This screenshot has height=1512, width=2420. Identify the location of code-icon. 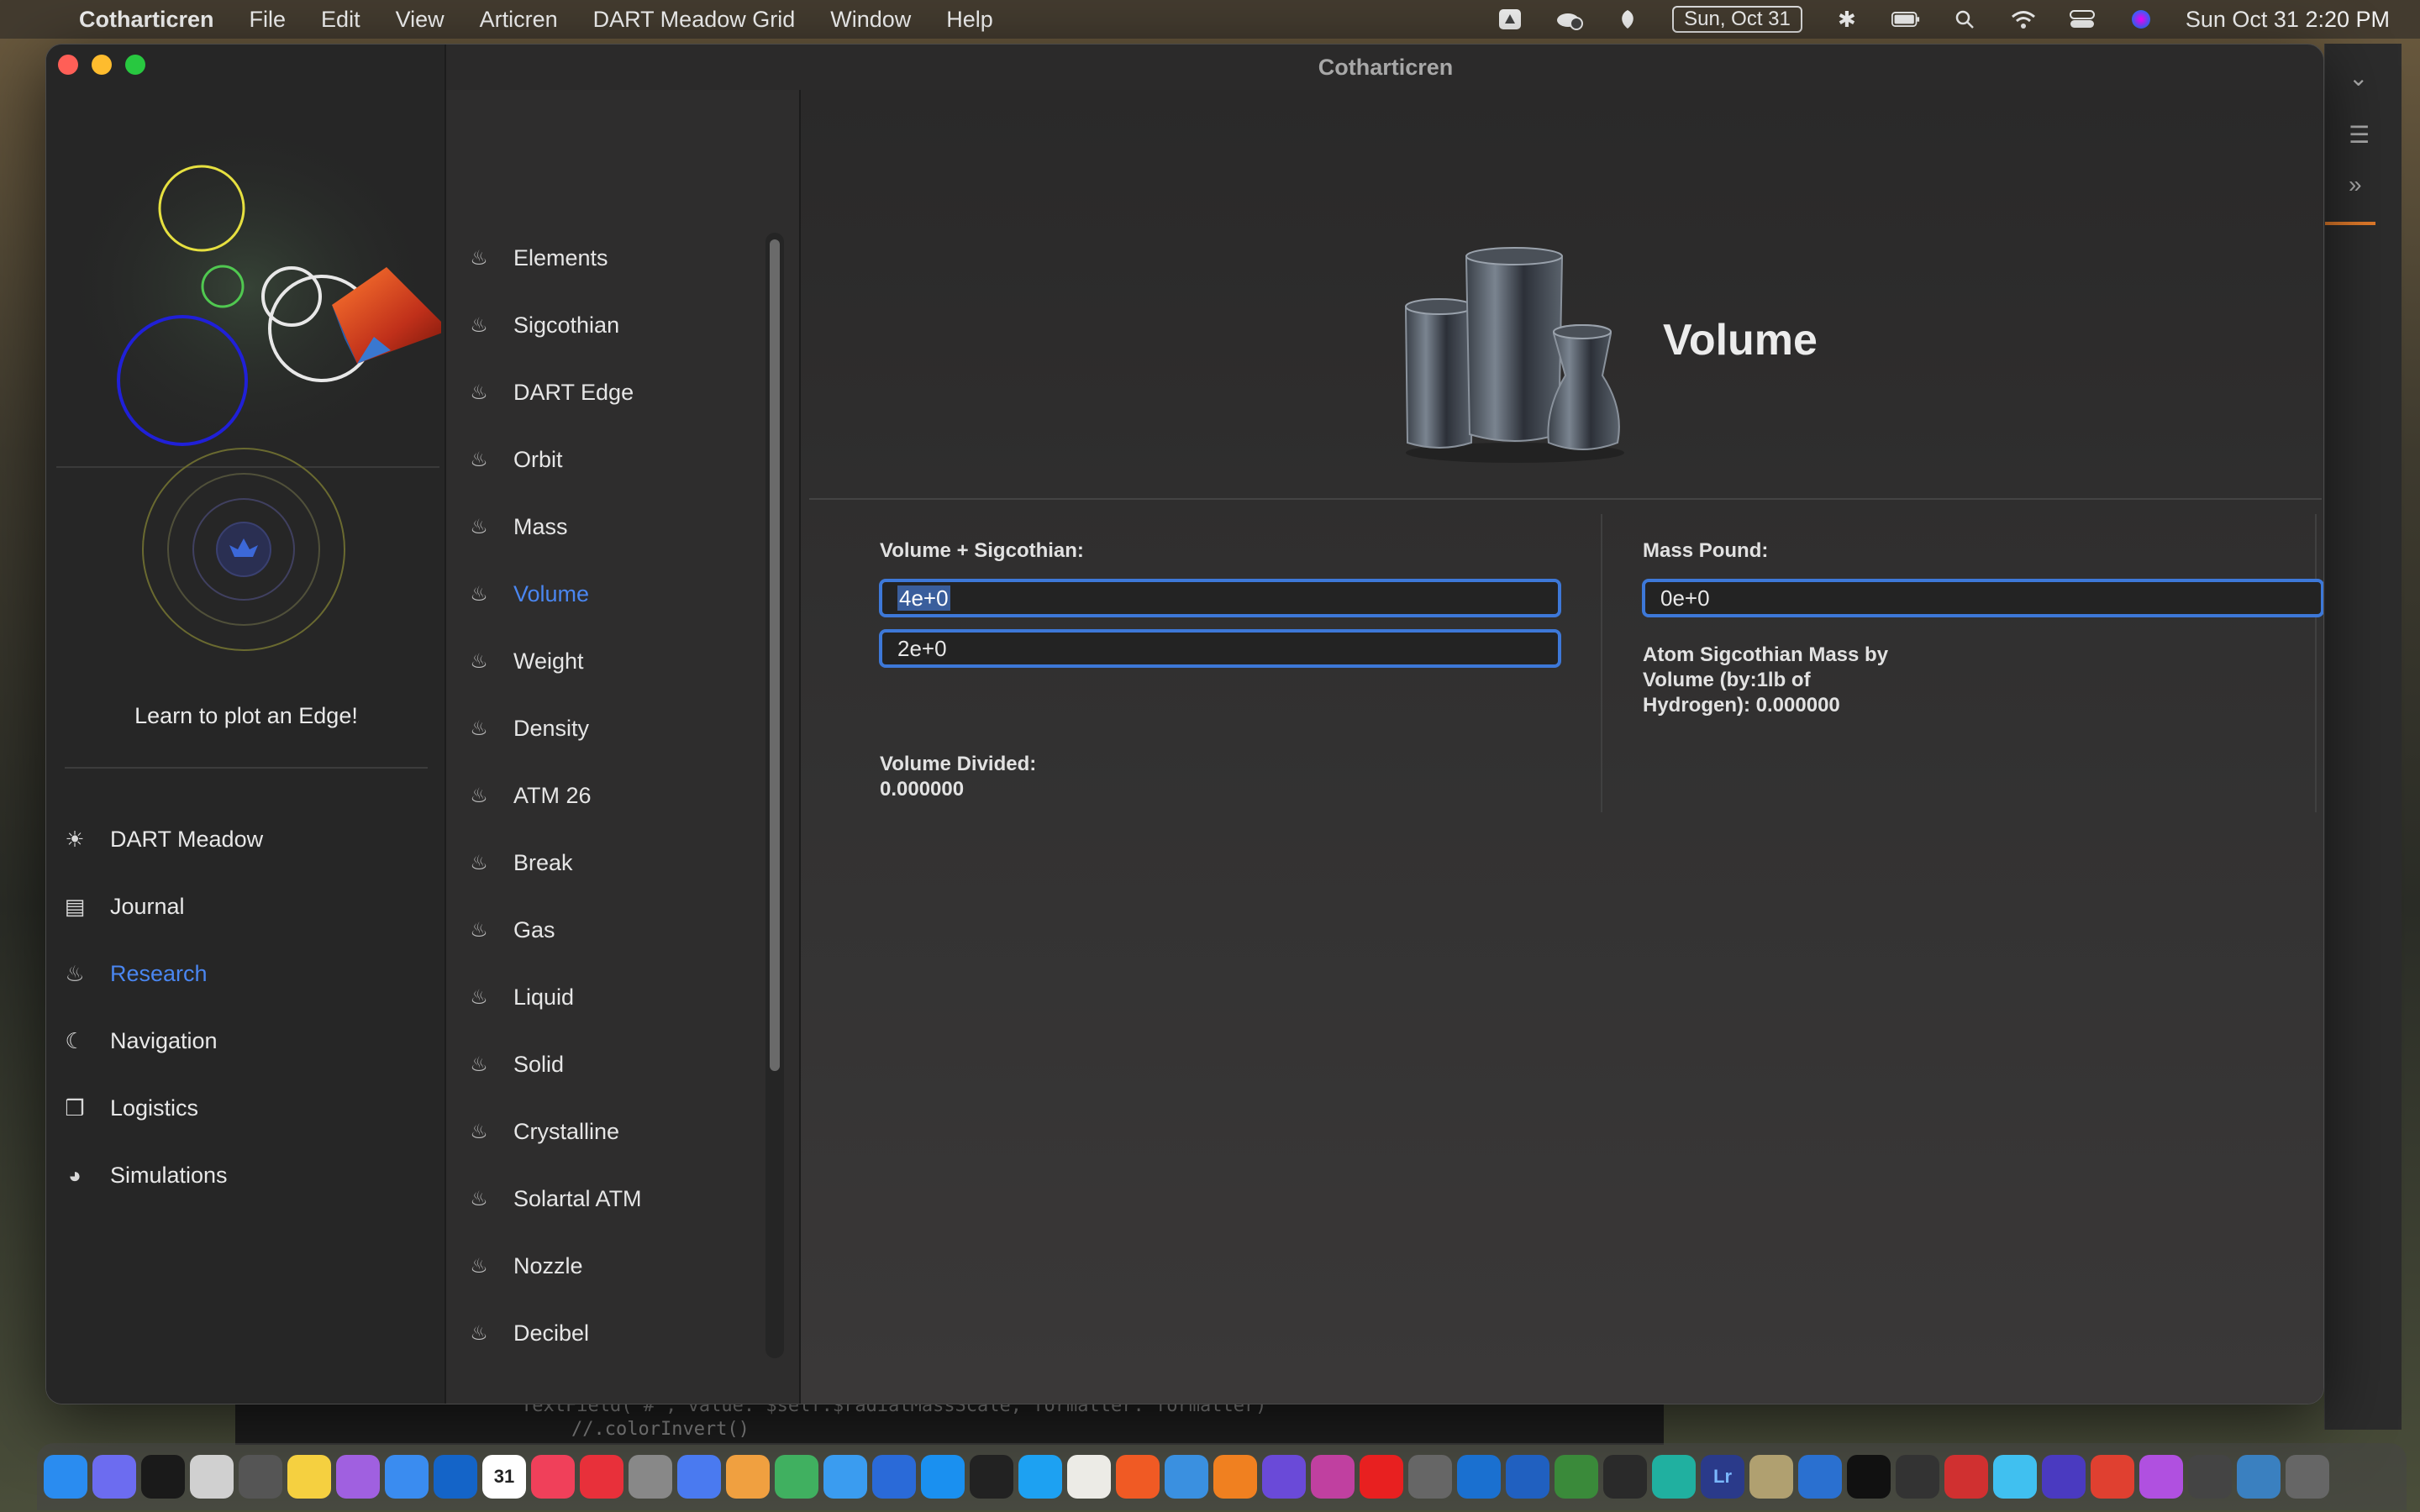
(1869, 1477).